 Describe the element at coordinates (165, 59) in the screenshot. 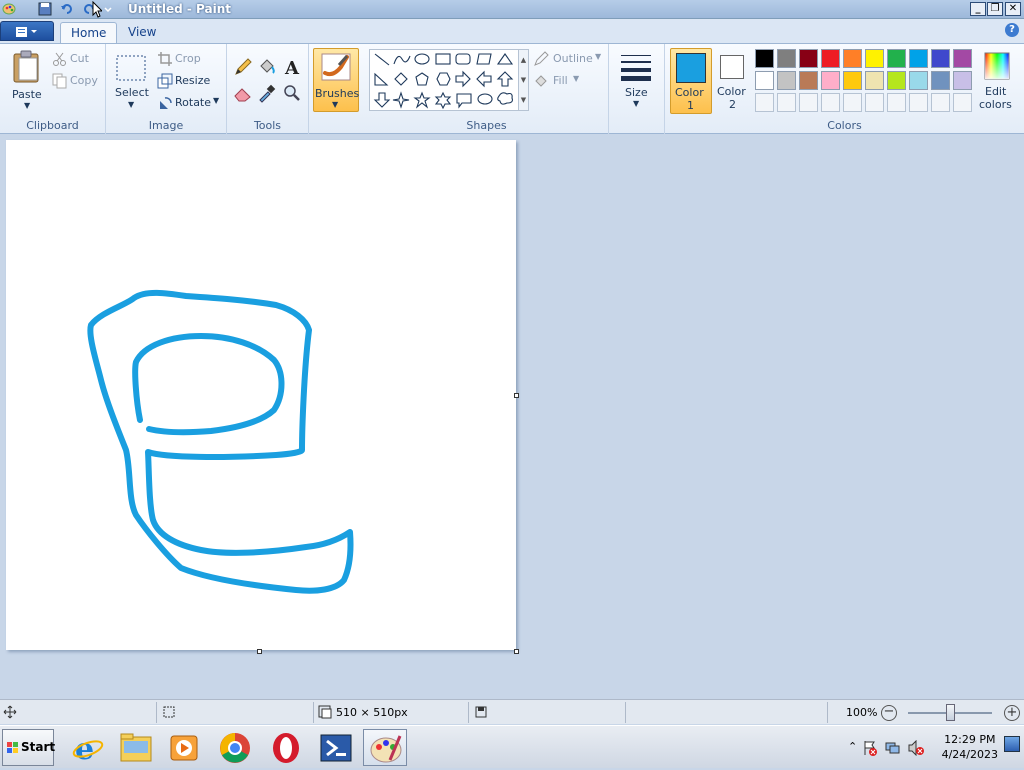

I see `crop-icon` at that location.